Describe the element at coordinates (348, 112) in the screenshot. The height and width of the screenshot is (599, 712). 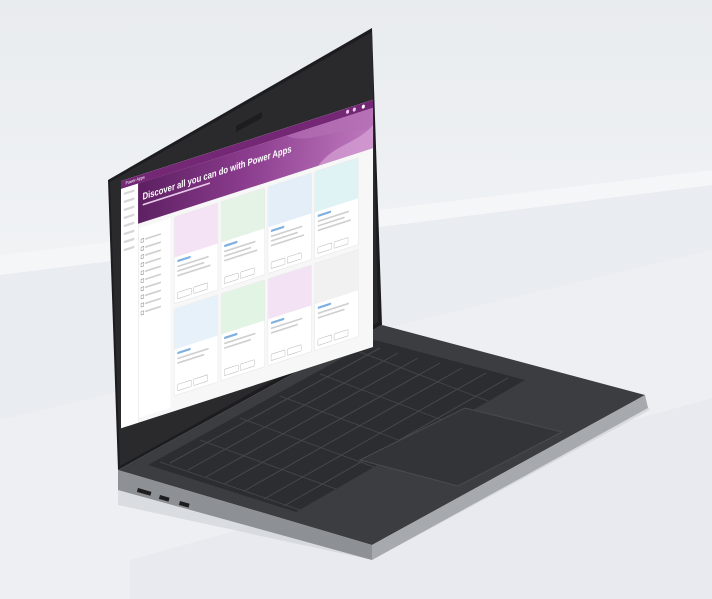
I see `settings-icon` at that location.